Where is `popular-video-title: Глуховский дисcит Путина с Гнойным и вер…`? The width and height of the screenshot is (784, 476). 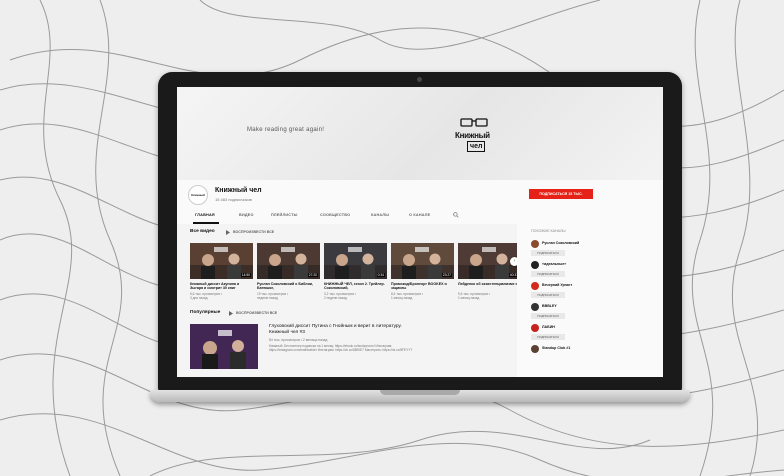 popular-video-title: Глуховский дисcит Путина с Гнойным и вер… is located at coordinates (344, 330).